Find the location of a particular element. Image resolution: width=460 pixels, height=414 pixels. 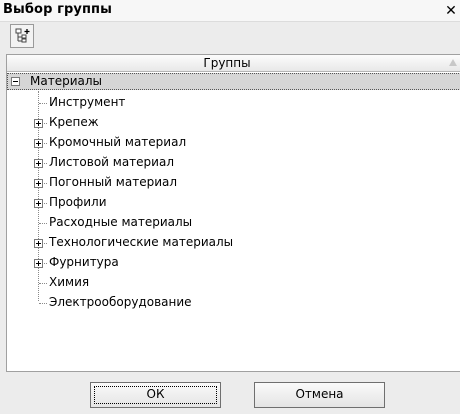

window-title: Выбор группы is located at coordinates (57, 9).